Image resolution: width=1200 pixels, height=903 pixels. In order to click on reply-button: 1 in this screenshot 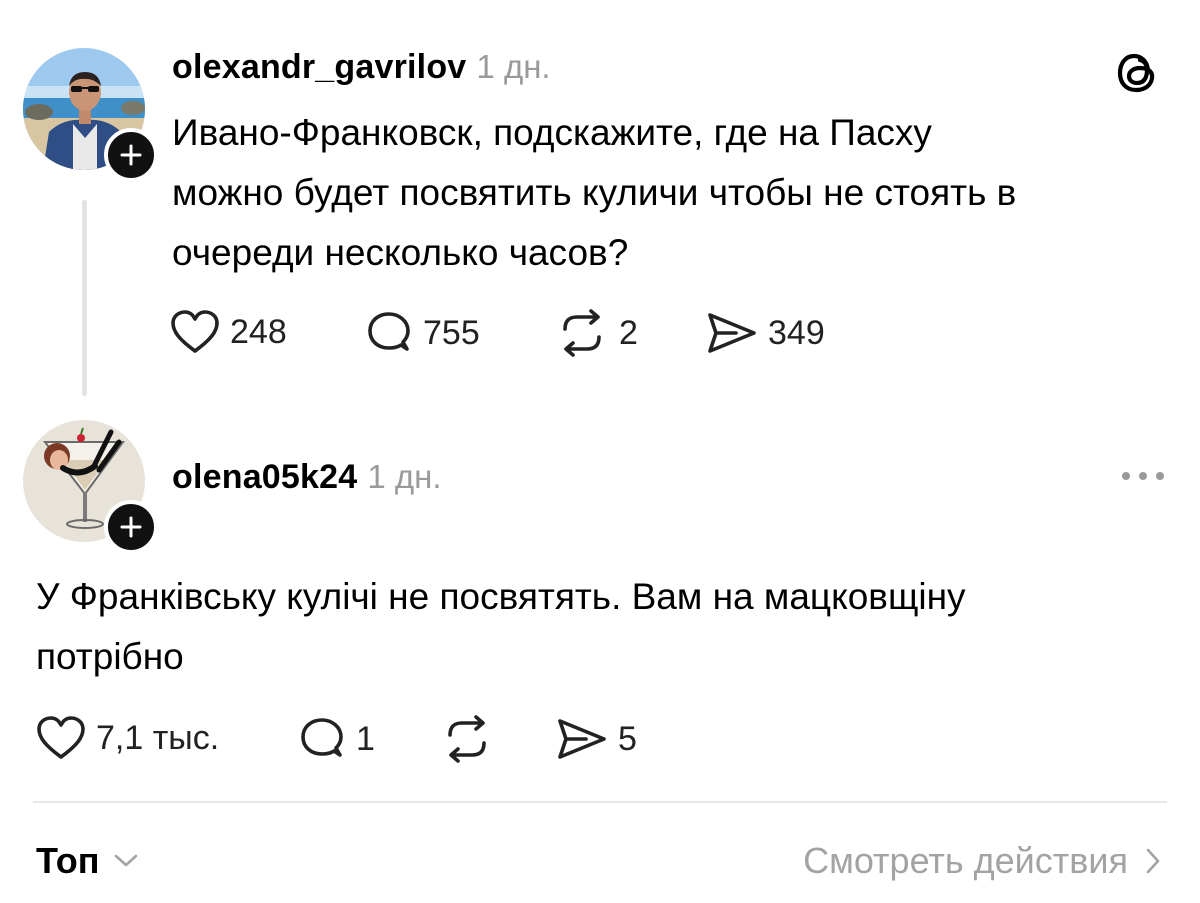, I will do `click(336, 739)`.